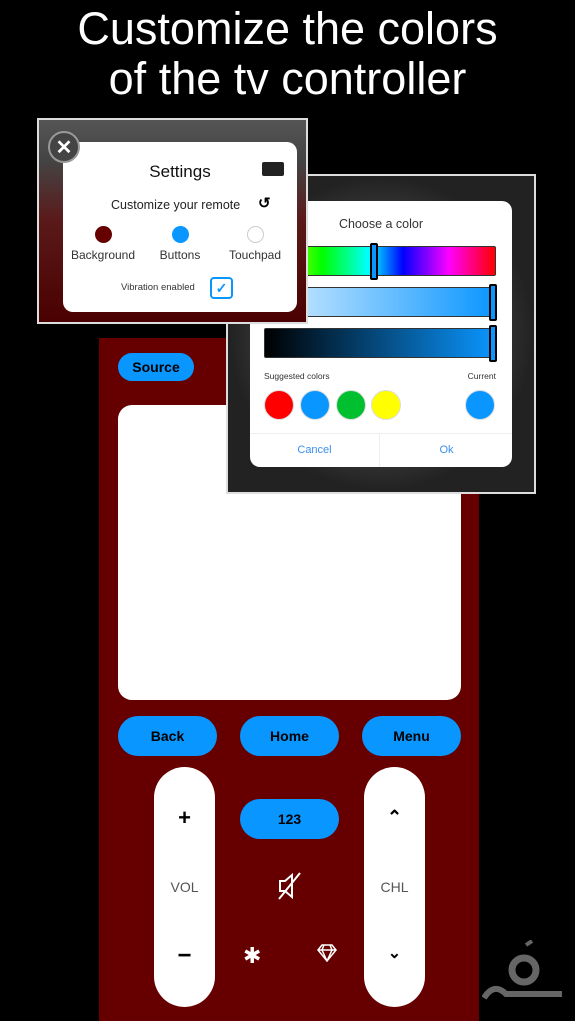  I want to click on suggested-color-green, so click(351, 405).